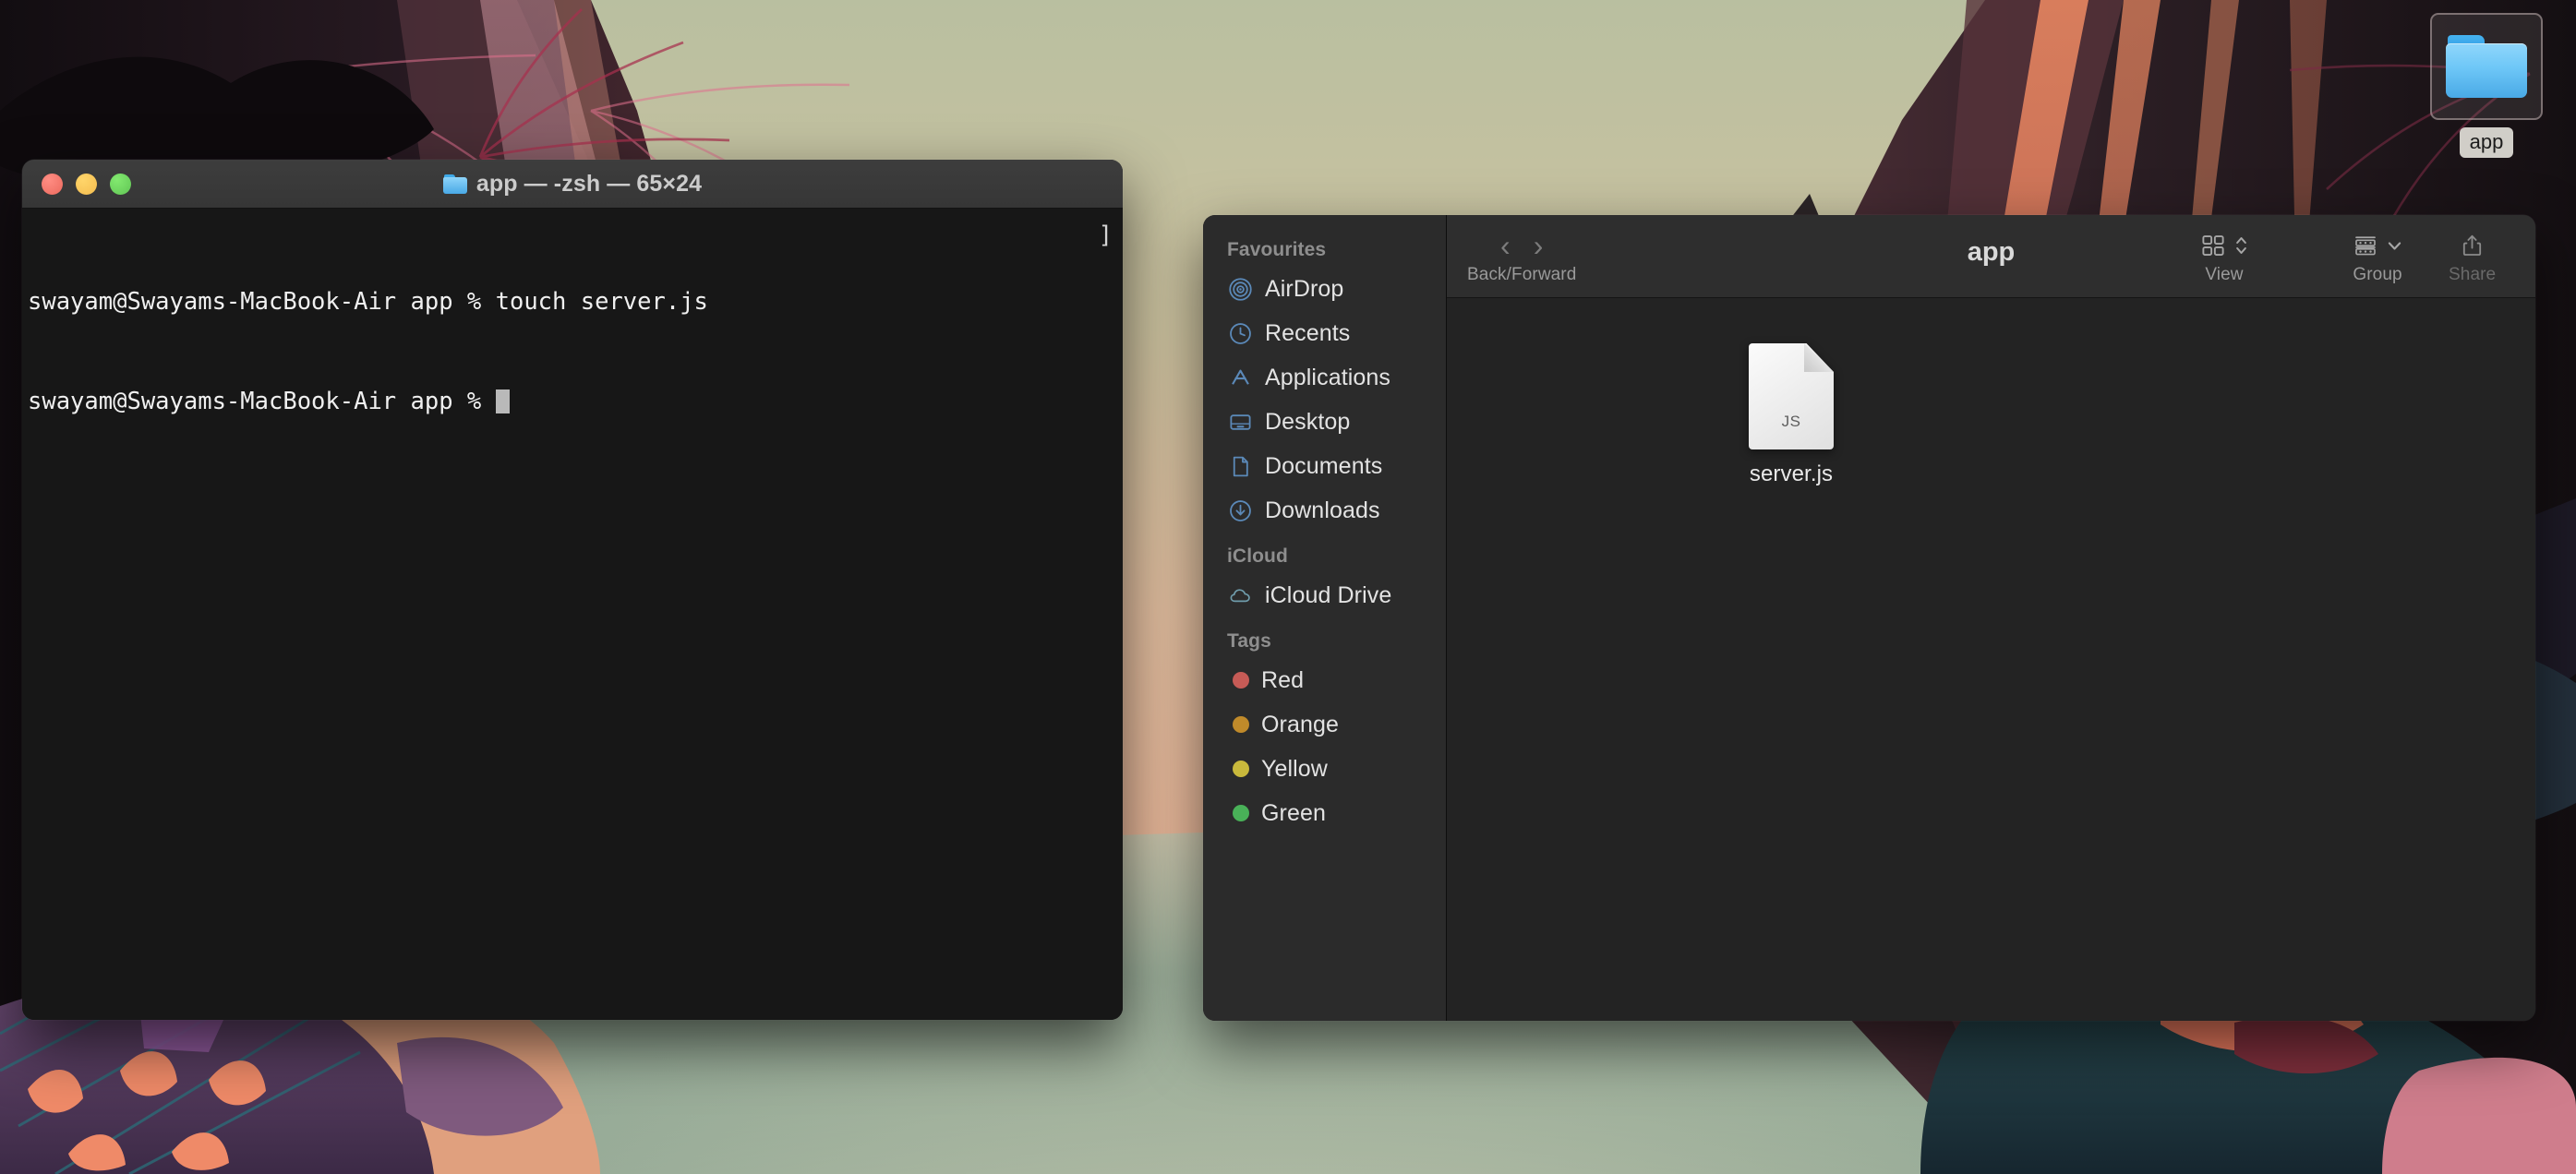 This screenshot has height=1174, width=2576. Describe the element at coordinates (1505, 245) in the screenshot. I see `chevron-left-icon: ‹` at that location.